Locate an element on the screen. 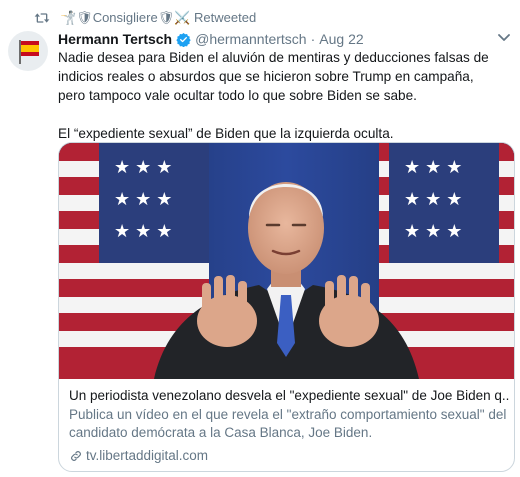 This screenshot has width=520, height=477. chevron-down-icon is located at coordinates (504, 38).